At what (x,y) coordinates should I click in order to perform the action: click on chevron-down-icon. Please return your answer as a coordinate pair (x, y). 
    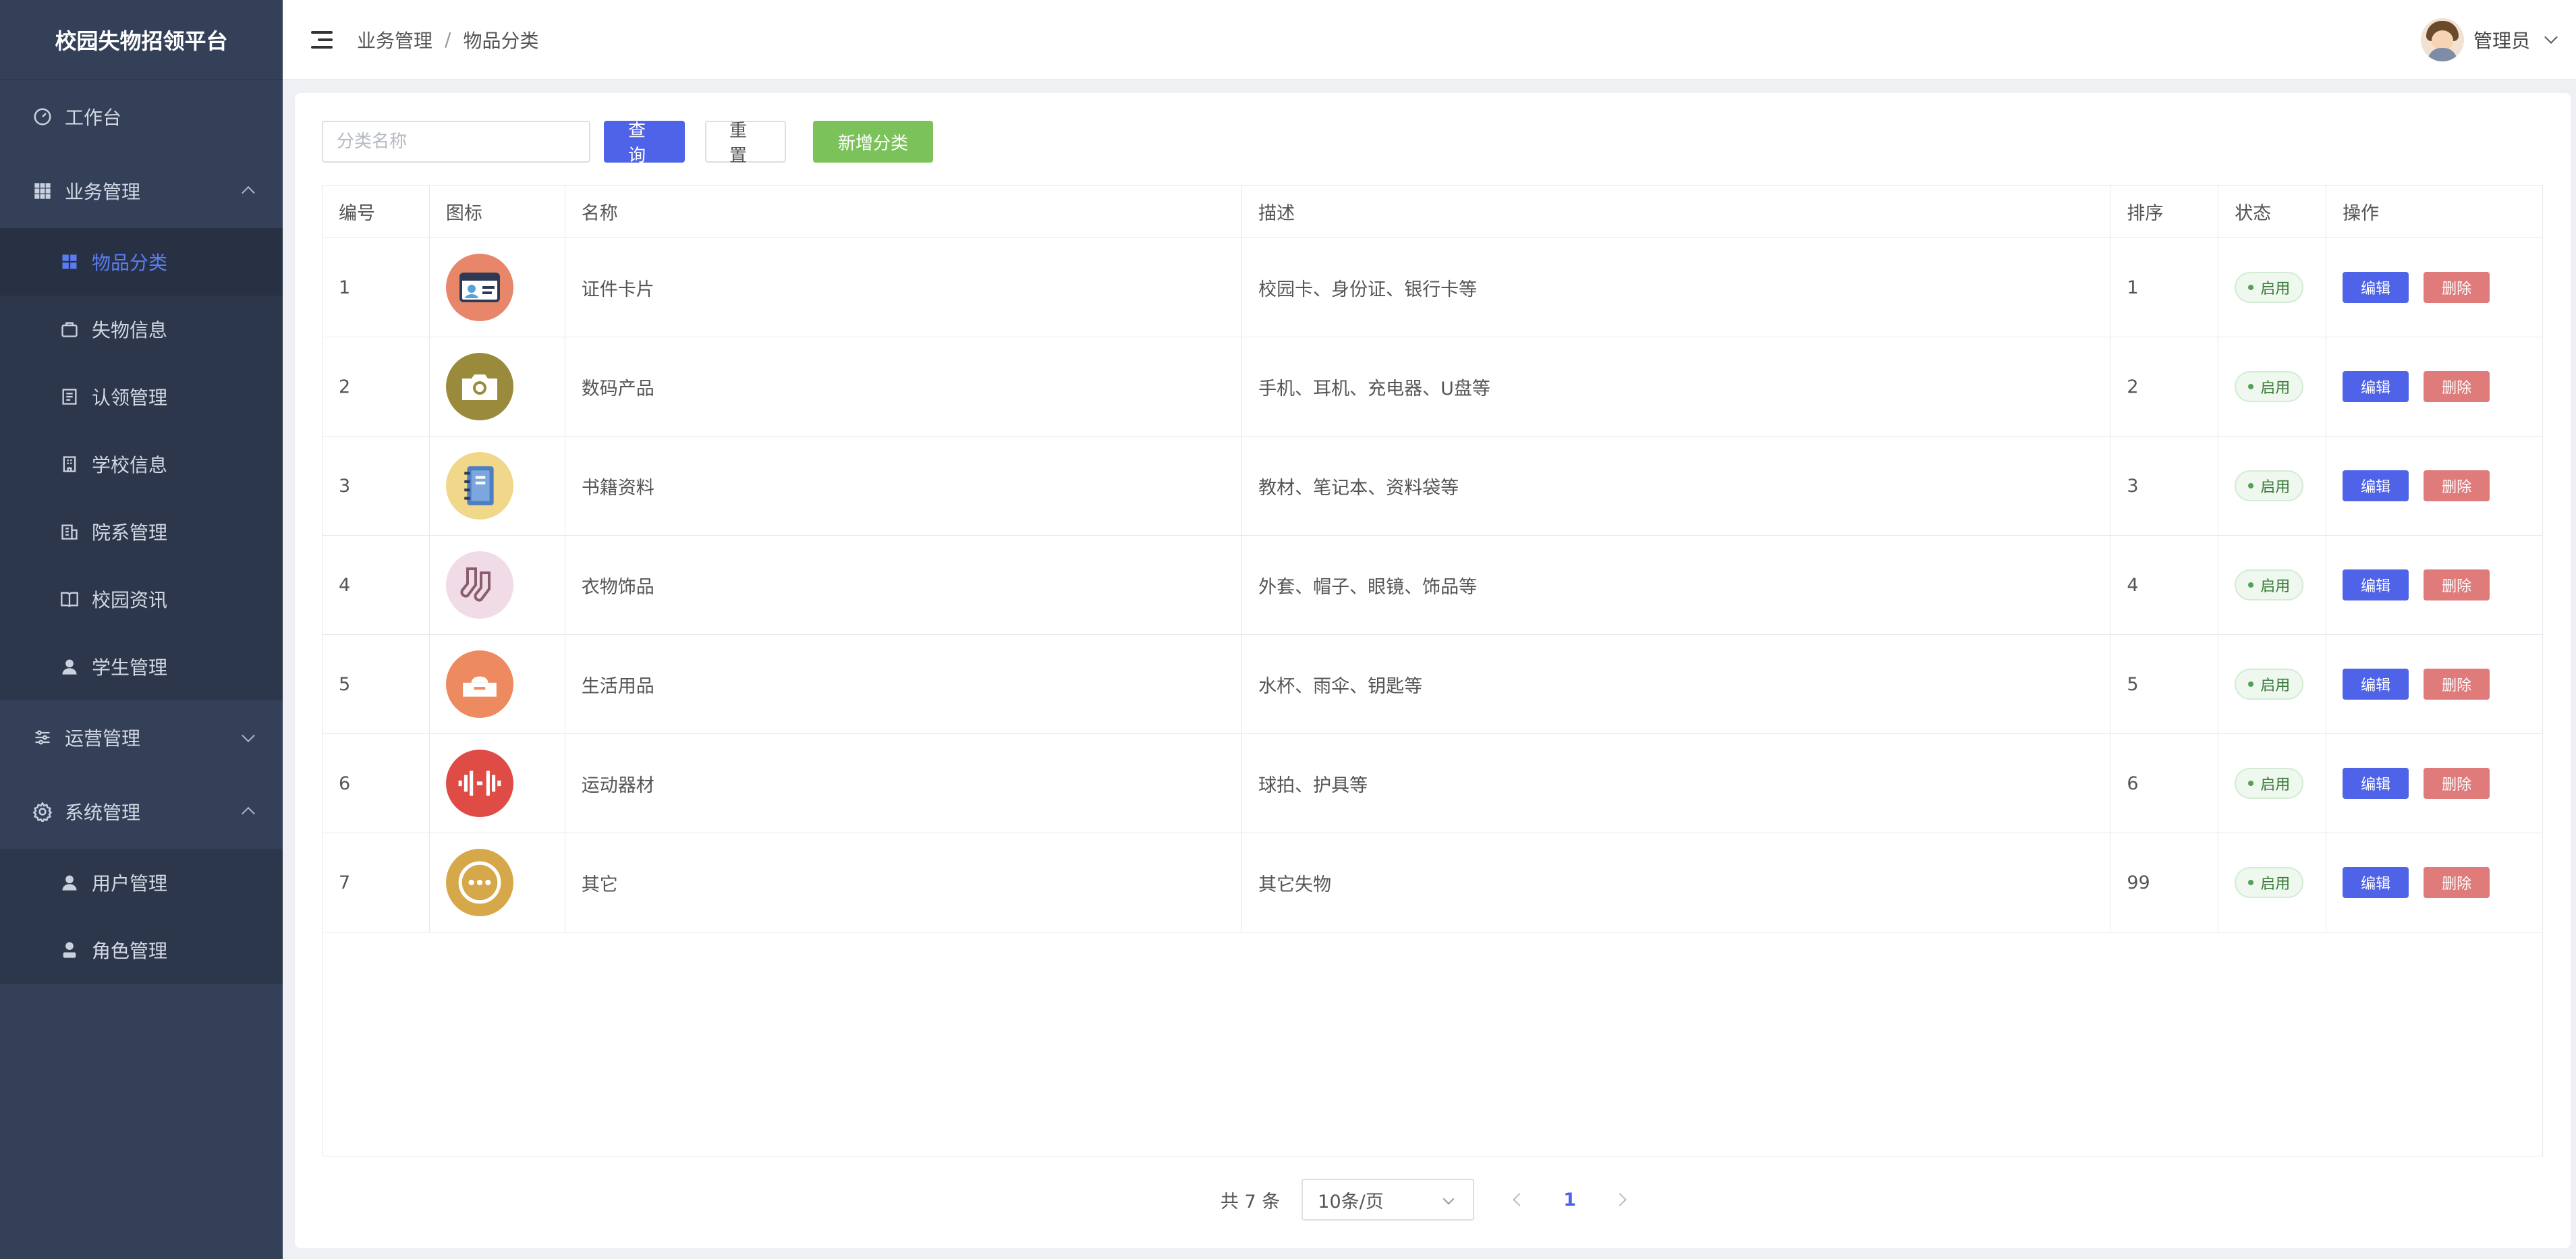
    Looking at the image, I should click on (2551, 37).